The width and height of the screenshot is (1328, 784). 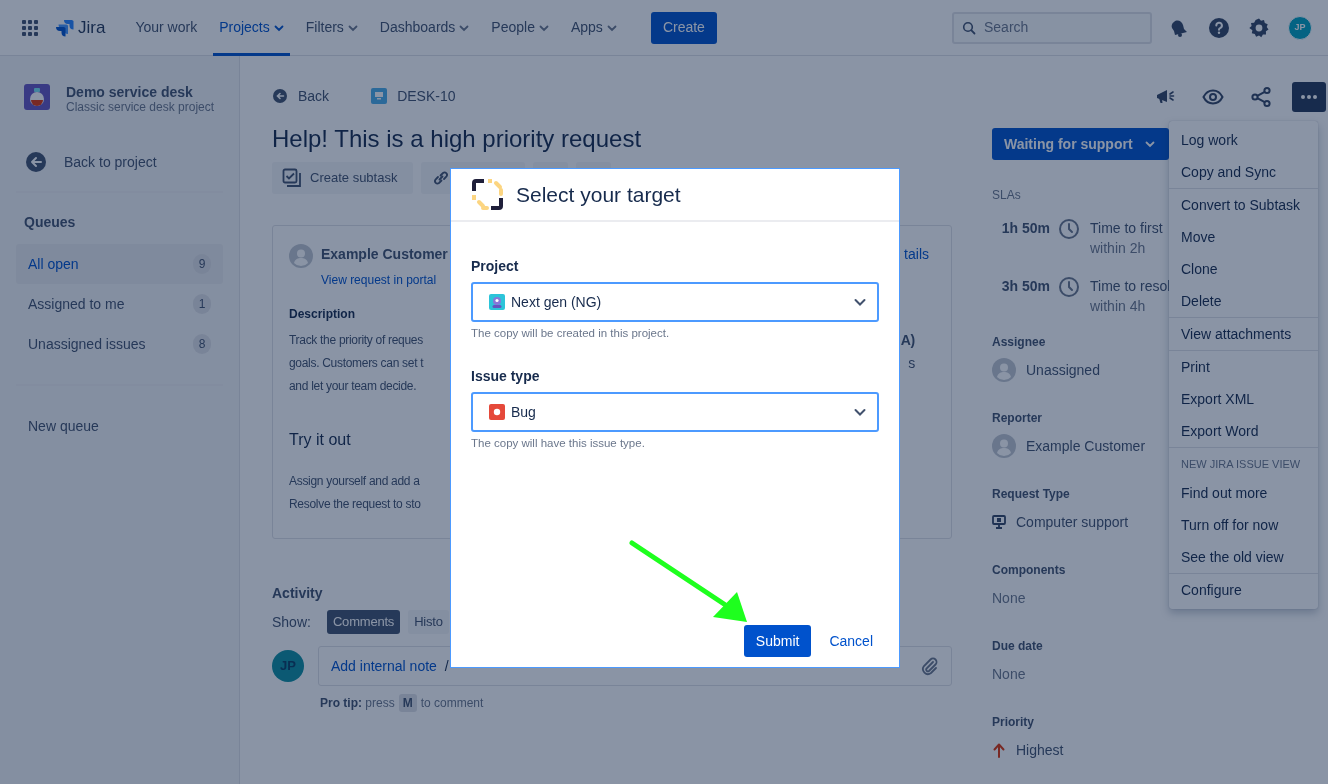 I want to click on priority-arrow-icon, so click(x=999, y=750).